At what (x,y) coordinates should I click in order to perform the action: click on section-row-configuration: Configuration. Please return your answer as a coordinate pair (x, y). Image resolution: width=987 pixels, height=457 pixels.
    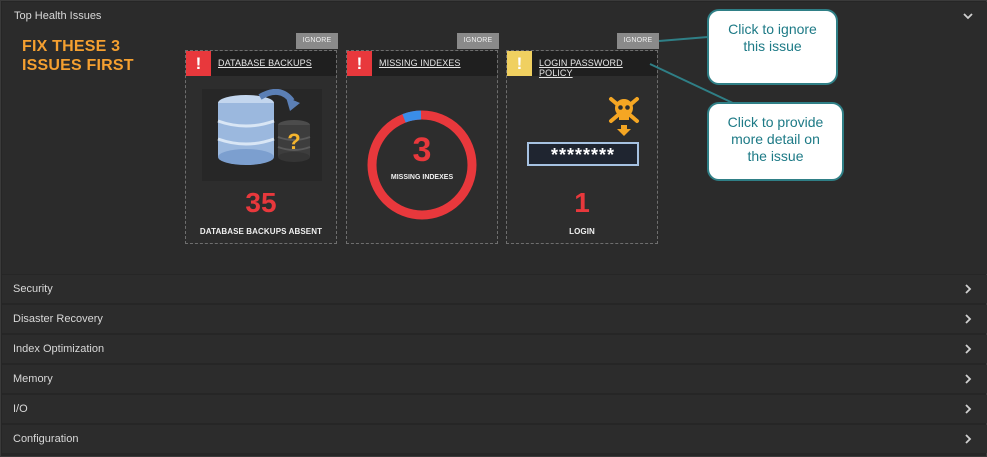
    Looking at the image, I should click on (494, 439).